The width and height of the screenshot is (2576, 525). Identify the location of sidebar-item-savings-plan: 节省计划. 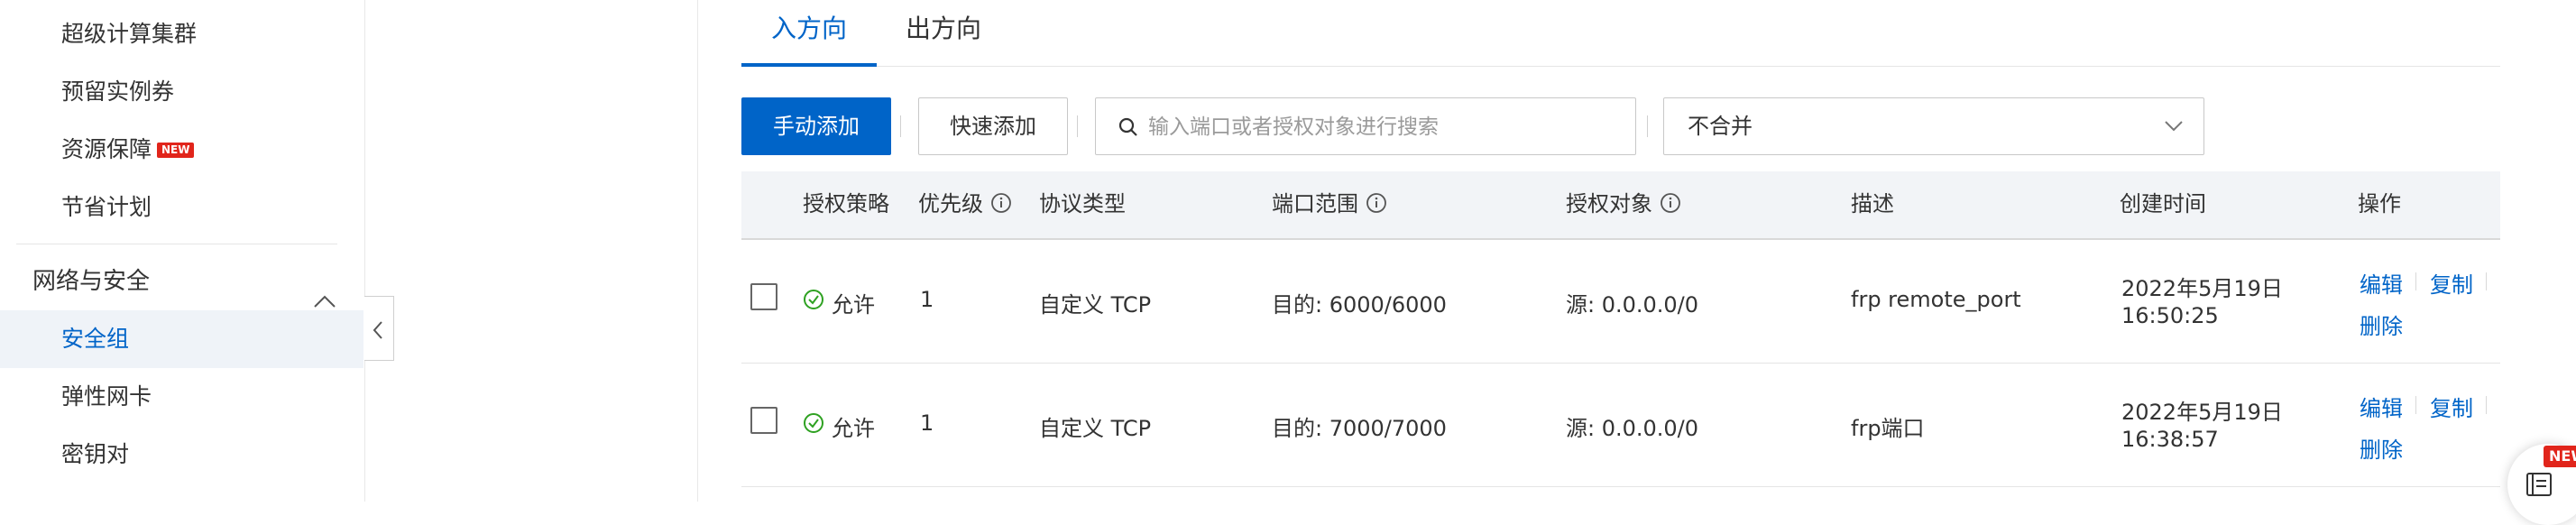
(181, 207).